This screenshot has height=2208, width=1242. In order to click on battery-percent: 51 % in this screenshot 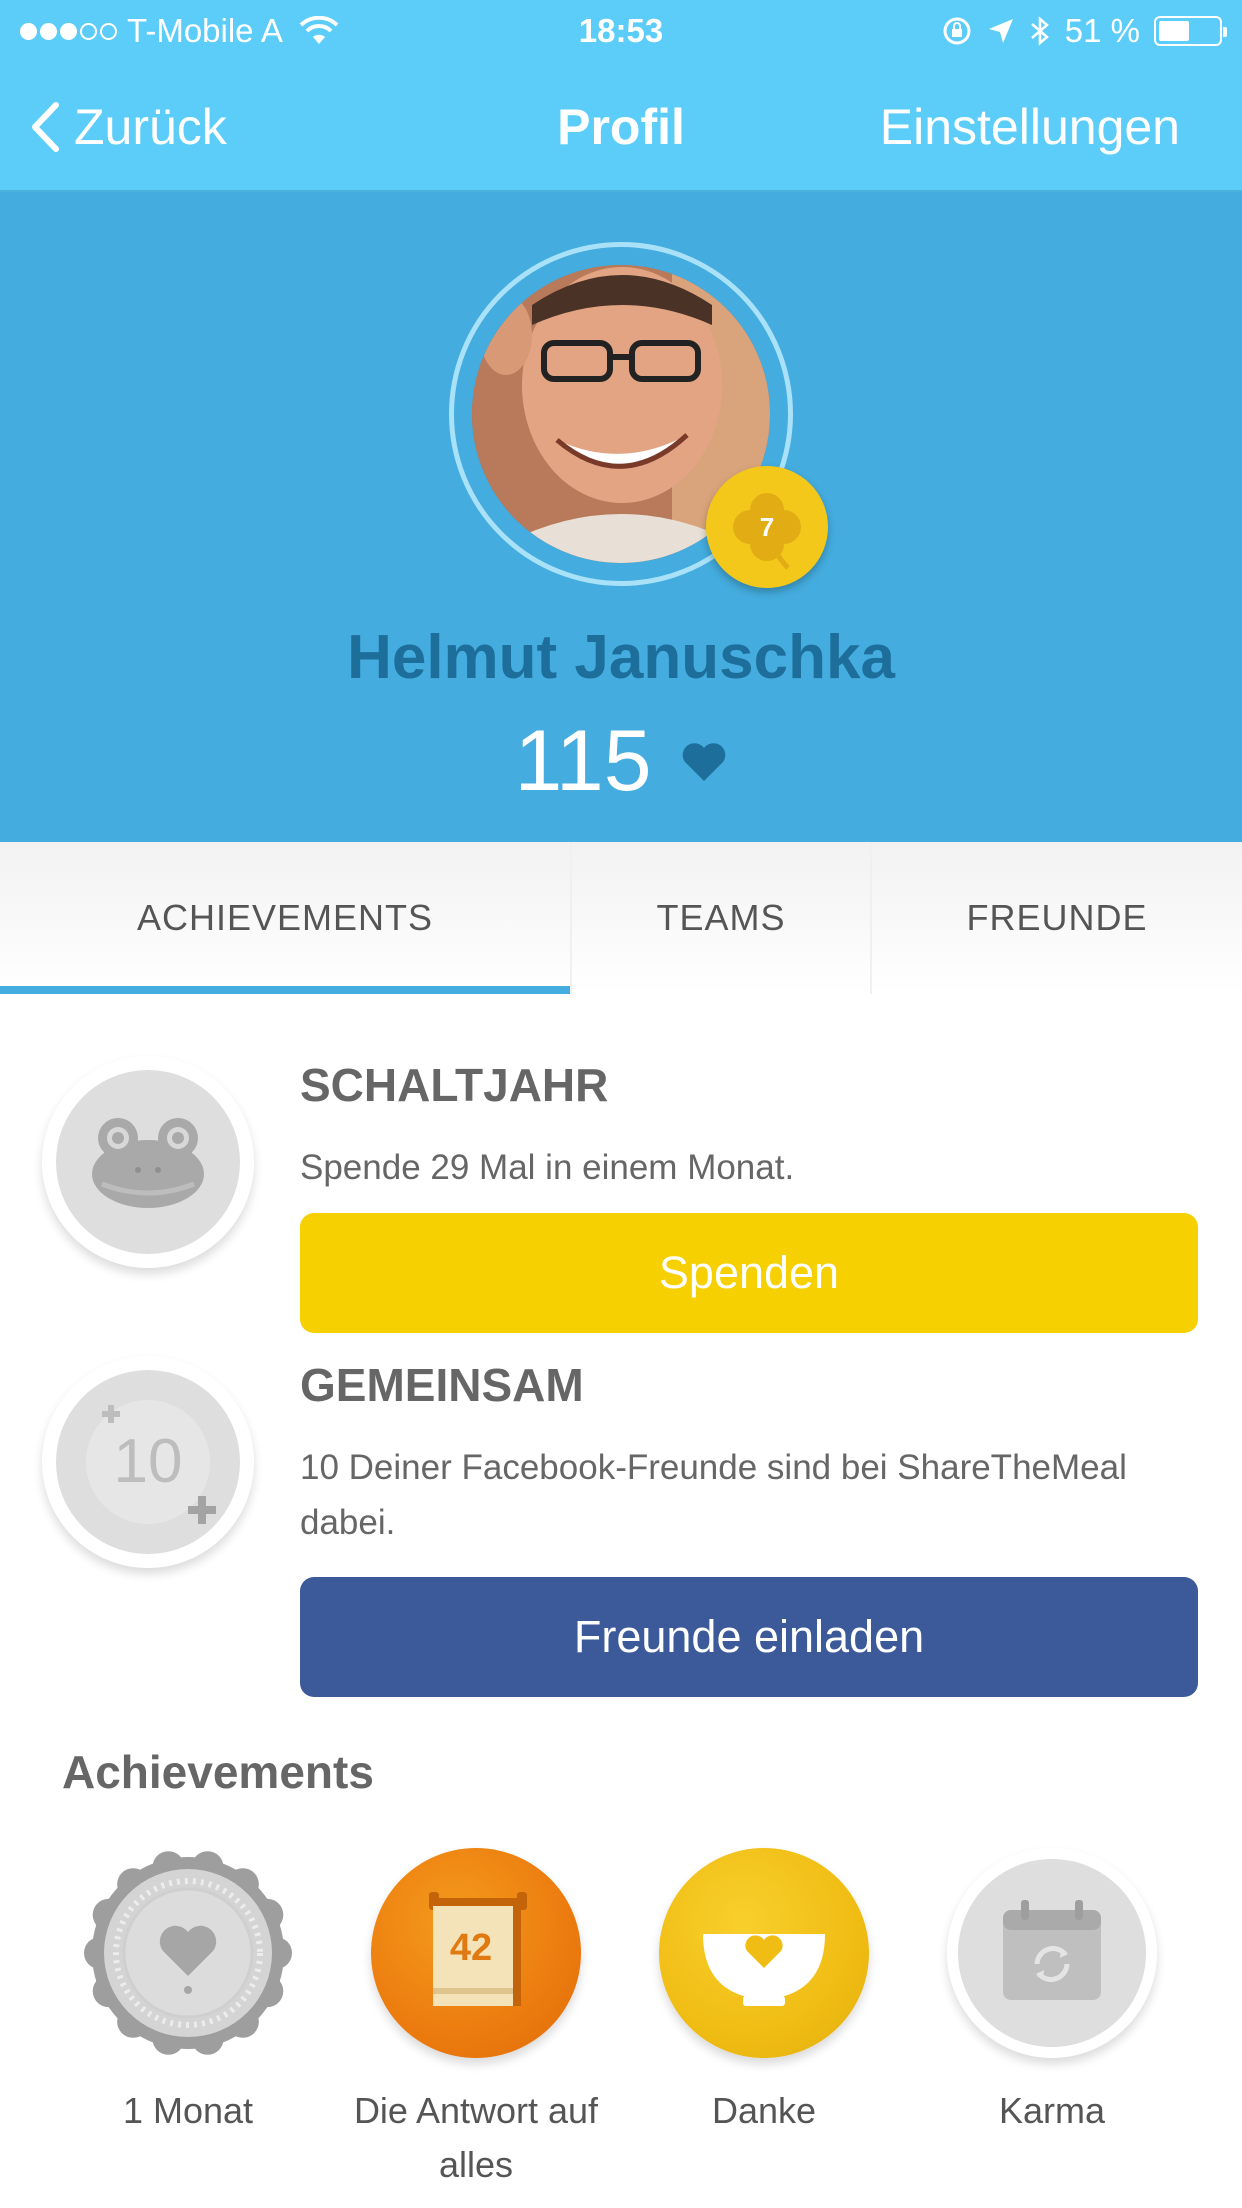, I will do `click(1102, 30)`.